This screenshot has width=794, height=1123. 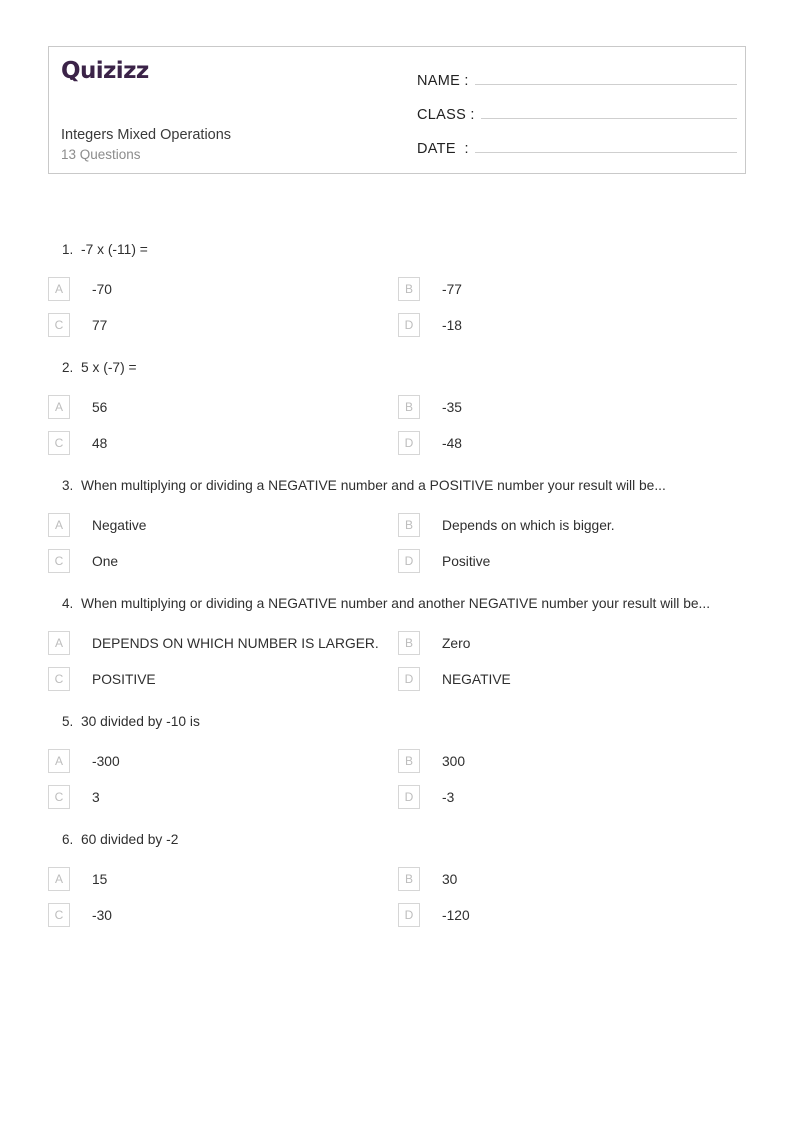 What do you see at coordinates (573, 797) in the screenshot?
I see `option-d: D -3` at bounding box center [573, 797].